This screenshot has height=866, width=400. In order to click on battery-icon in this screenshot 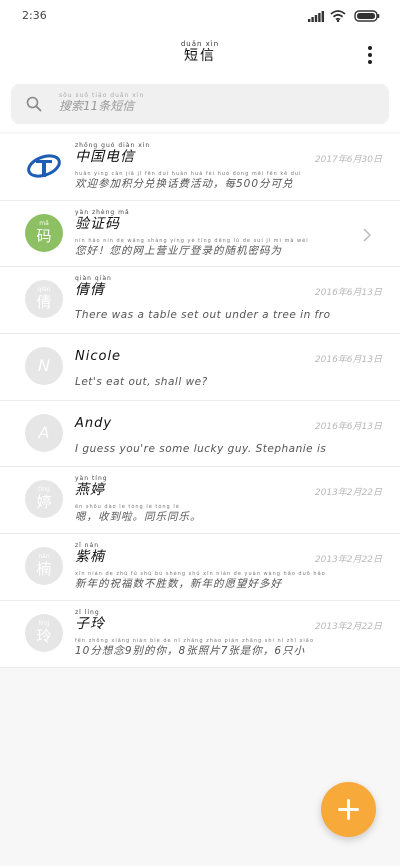, I will do `click(367, 16)`.